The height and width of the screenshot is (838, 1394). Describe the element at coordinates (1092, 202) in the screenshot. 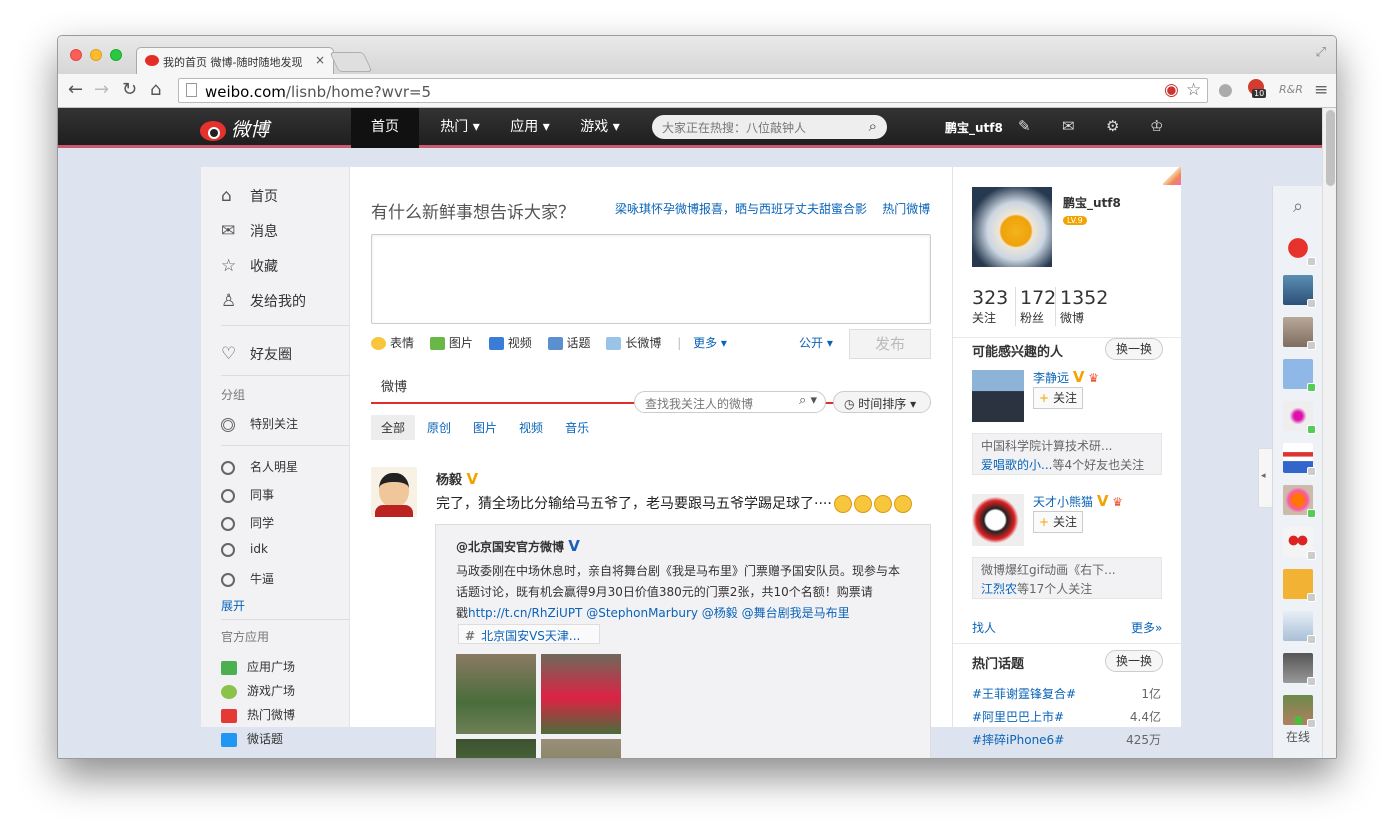

I see `profile-name: 鹏宝_utf8` at that location.